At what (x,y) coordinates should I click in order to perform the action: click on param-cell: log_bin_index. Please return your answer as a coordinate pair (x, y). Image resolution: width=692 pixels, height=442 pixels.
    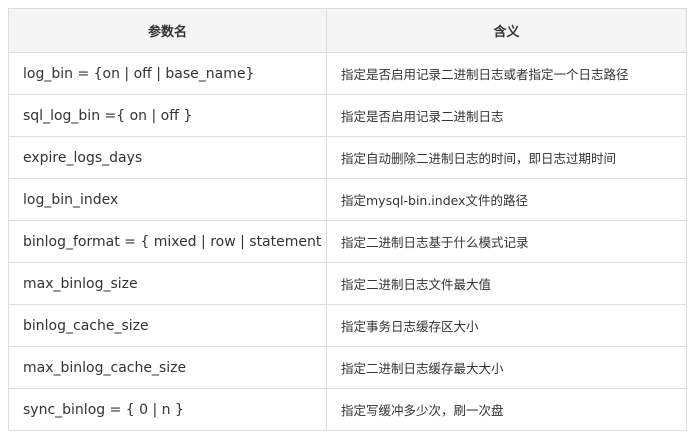
    Looking at the image, I should click on (167, 199).